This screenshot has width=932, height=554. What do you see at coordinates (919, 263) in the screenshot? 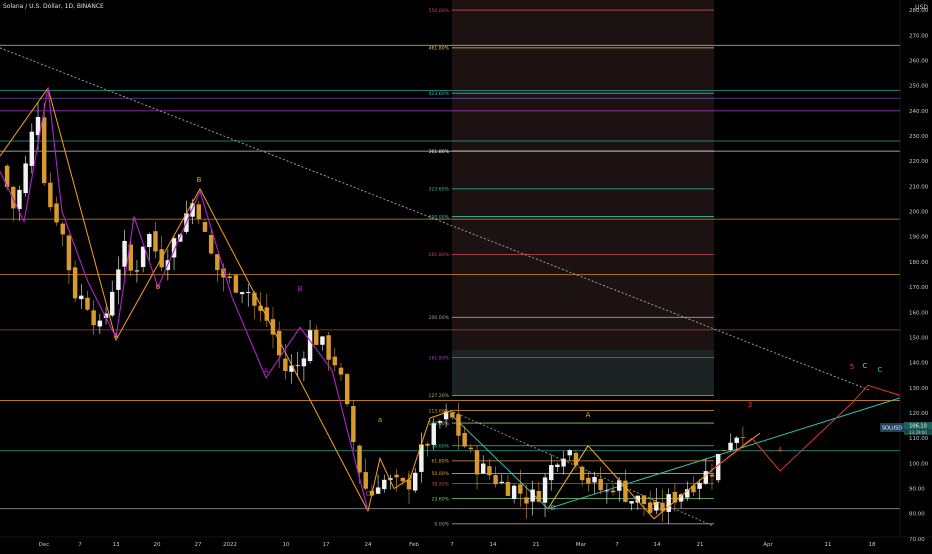
I see `price-tick-11: 180.00` at bounding box center [919, 263].